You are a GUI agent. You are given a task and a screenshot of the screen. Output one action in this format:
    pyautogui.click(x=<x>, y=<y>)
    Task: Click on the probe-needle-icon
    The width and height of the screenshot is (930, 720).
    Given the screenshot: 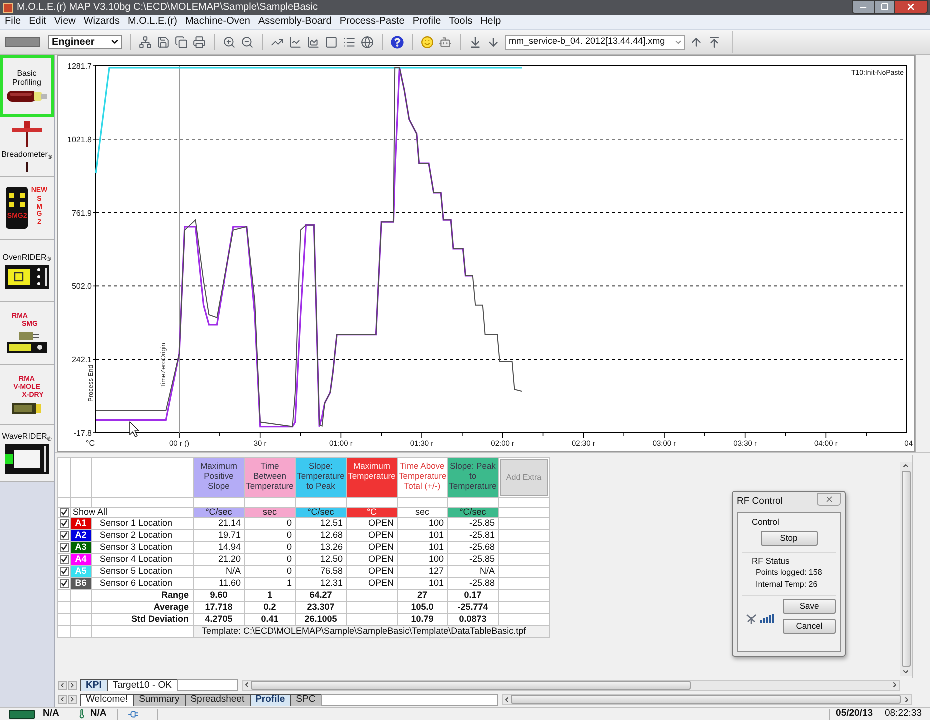 What is the action you would take?
    pyautogui.click(x=27, y=134)
    